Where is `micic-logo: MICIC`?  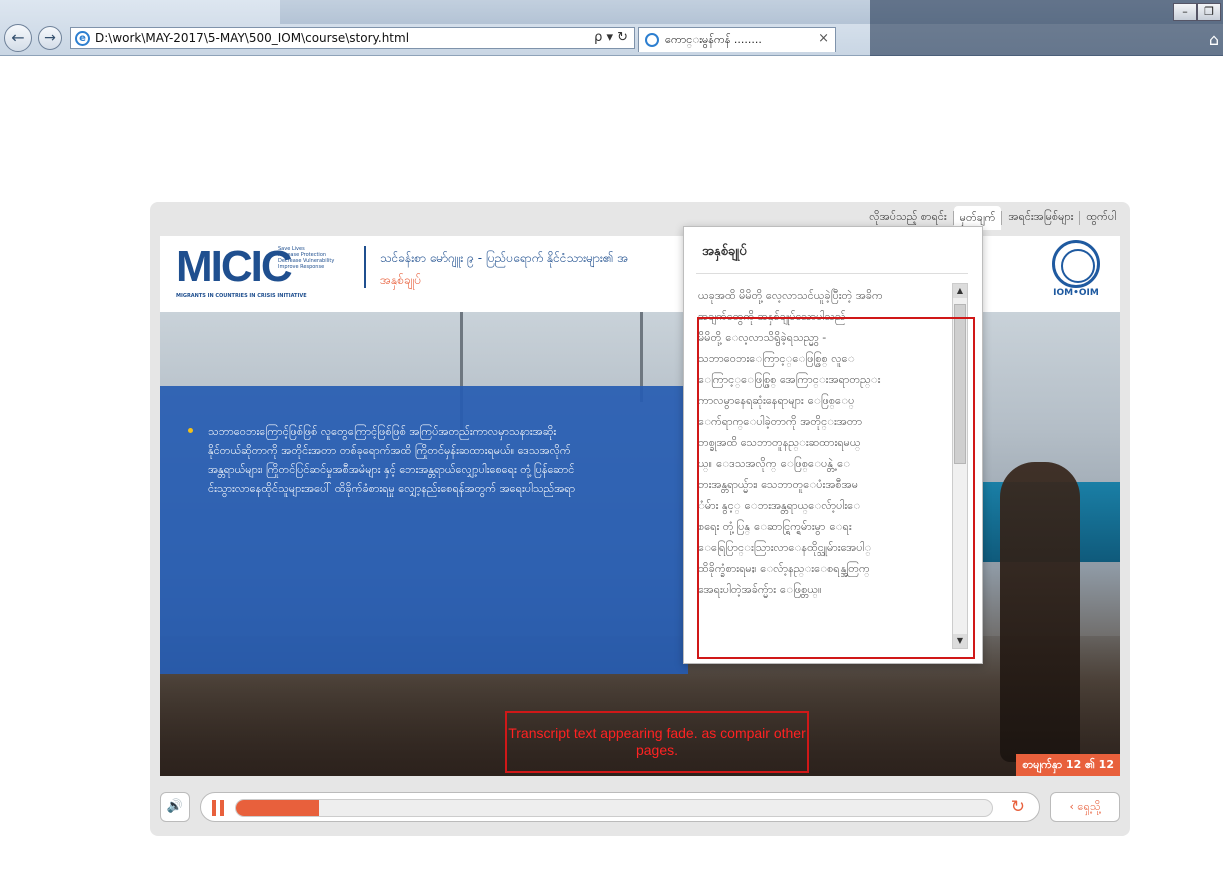 micic-logo: MICIC is located at coordinates (234, 266).